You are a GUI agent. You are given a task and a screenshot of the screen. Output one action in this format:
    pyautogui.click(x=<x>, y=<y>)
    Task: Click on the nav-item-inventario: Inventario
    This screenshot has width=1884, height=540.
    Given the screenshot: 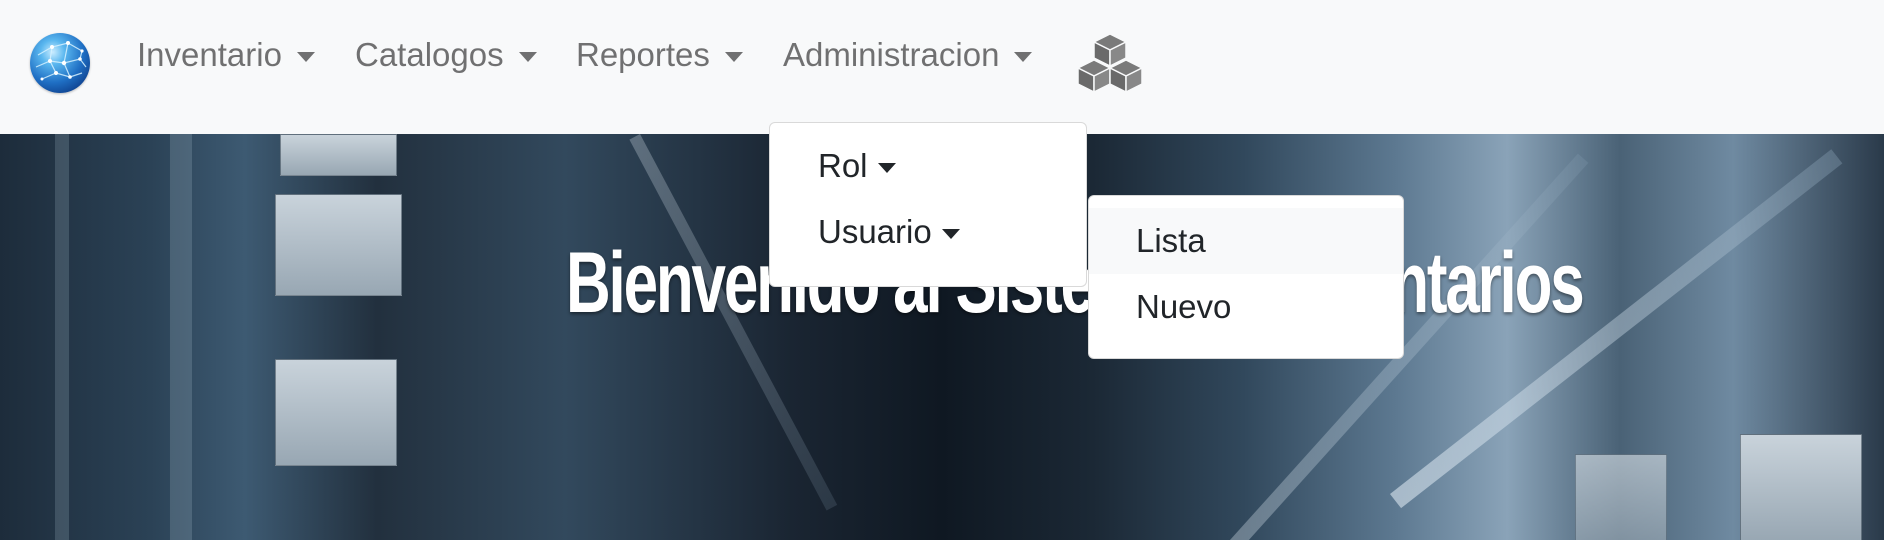 What is the action you would take?
    pyautogui.click(x=226, y=55)
    